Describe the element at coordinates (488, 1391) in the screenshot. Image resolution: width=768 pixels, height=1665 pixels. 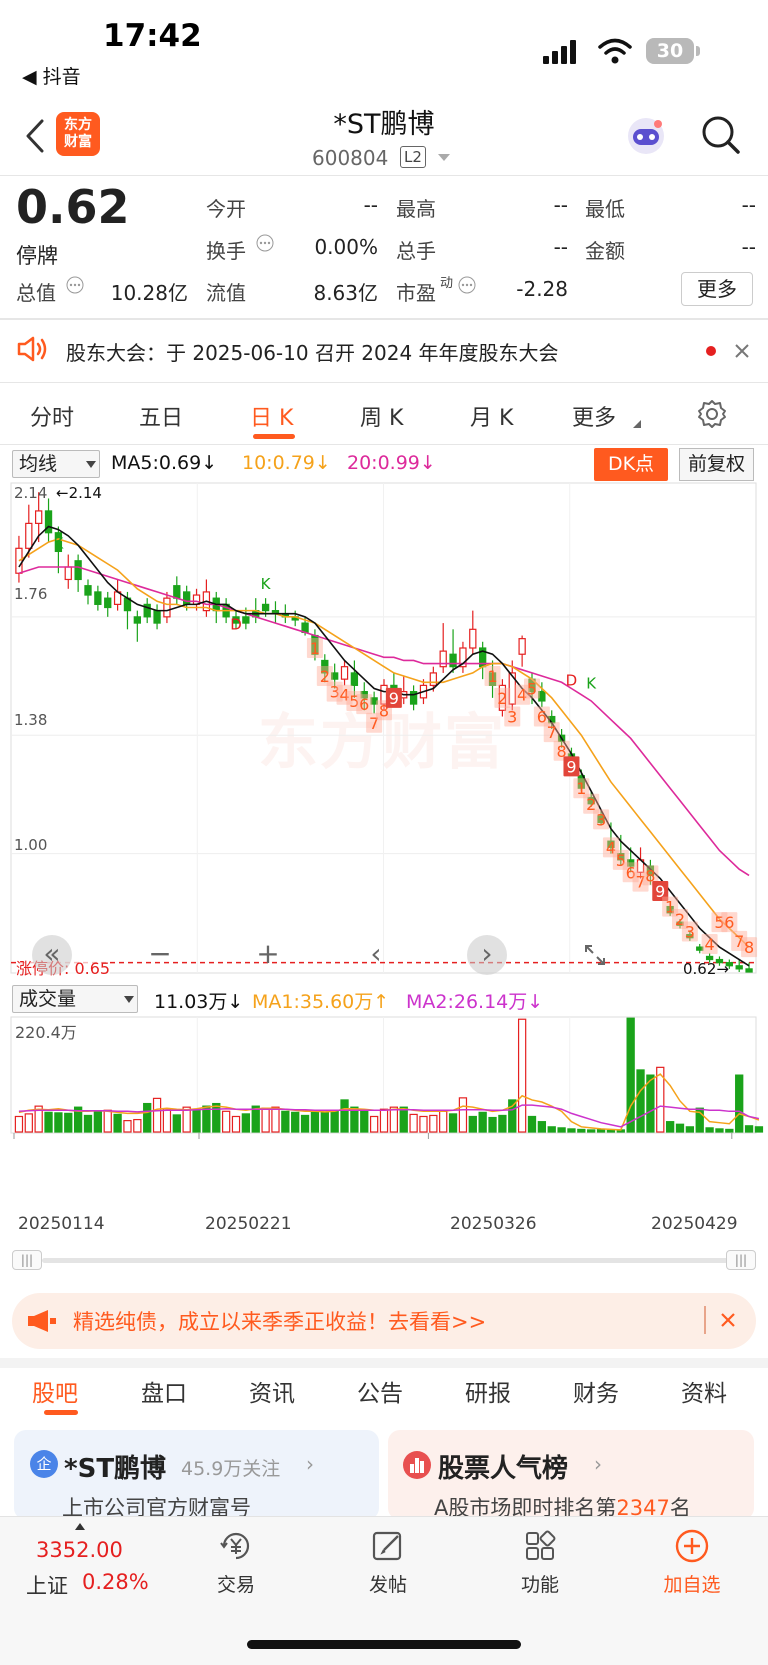
I see `tab-research: 研报` at that location.